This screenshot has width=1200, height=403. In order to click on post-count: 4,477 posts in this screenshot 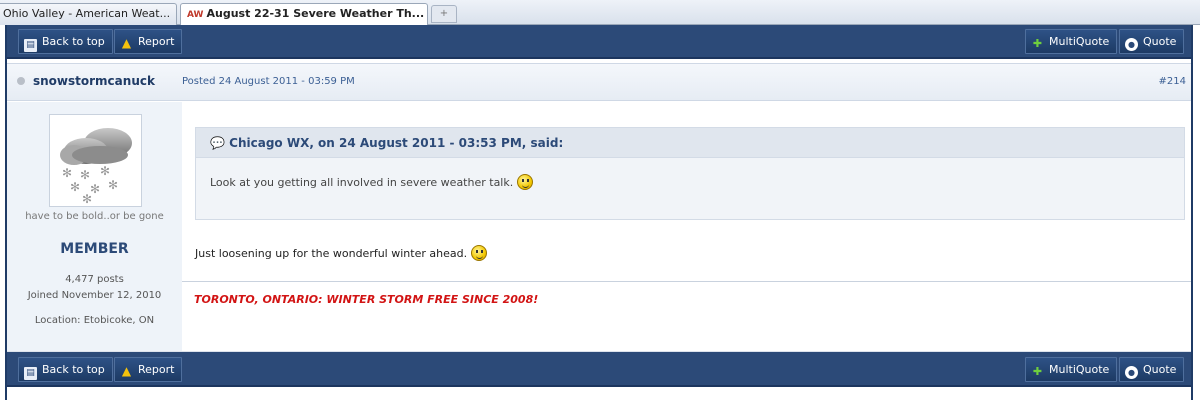, I will do `click(94, 279)`.